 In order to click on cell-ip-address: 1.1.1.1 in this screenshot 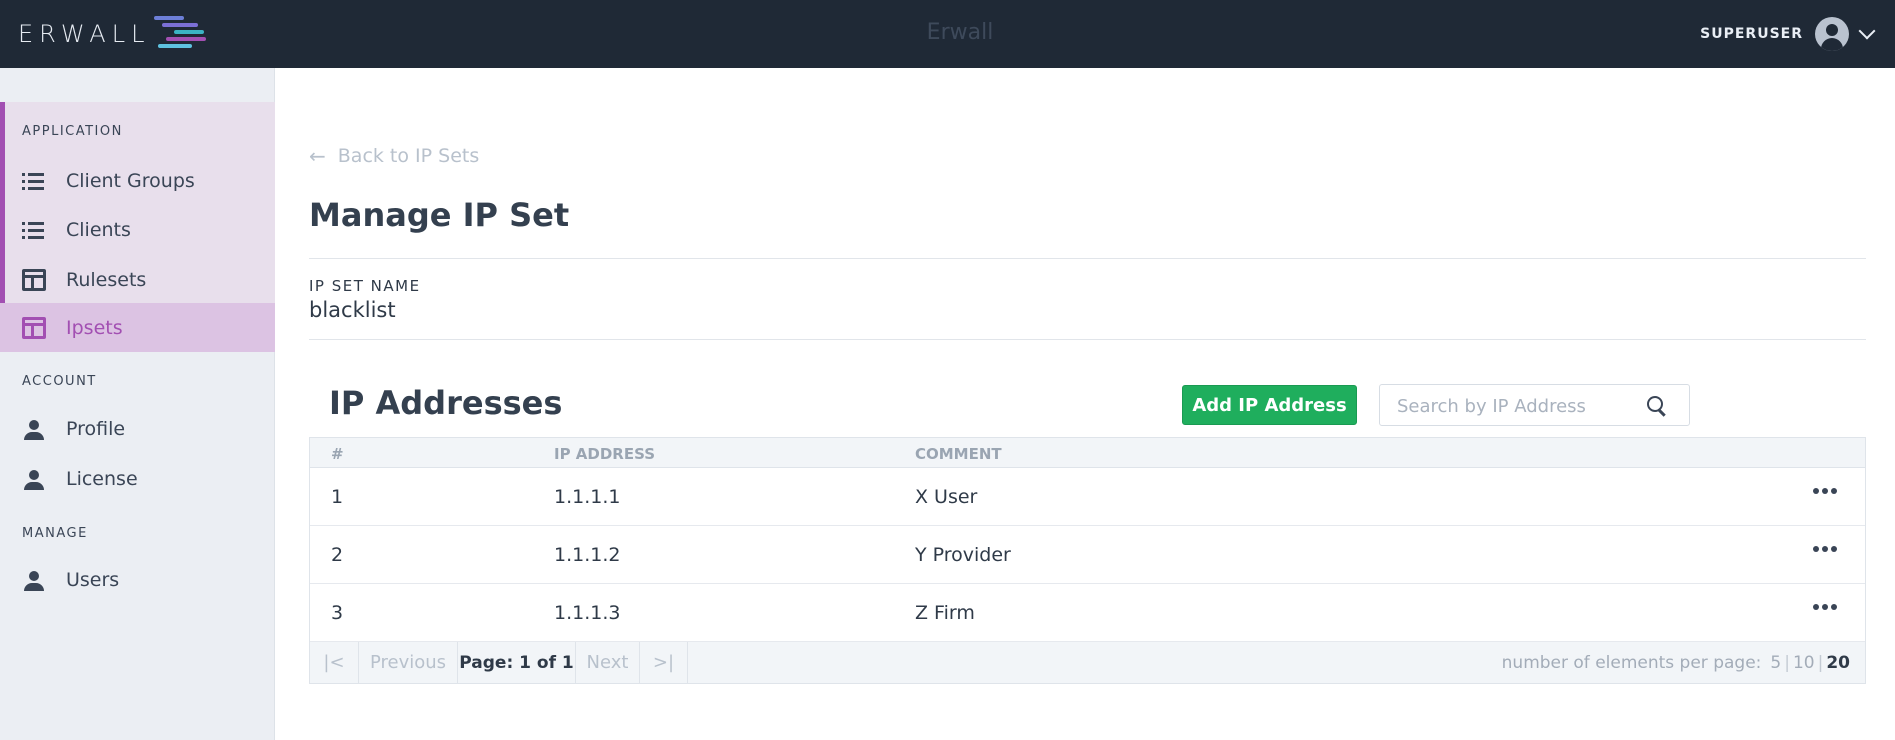, I will do `click(587, 497)`.